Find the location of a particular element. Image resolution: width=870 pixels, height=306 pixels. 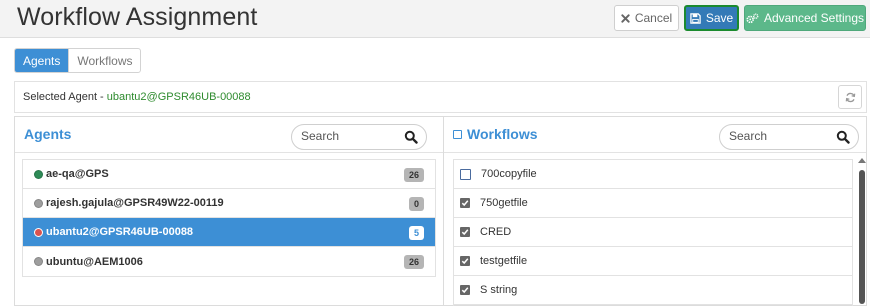

agent-name: ae-qa@GPS is located at coordinates (77, 174).